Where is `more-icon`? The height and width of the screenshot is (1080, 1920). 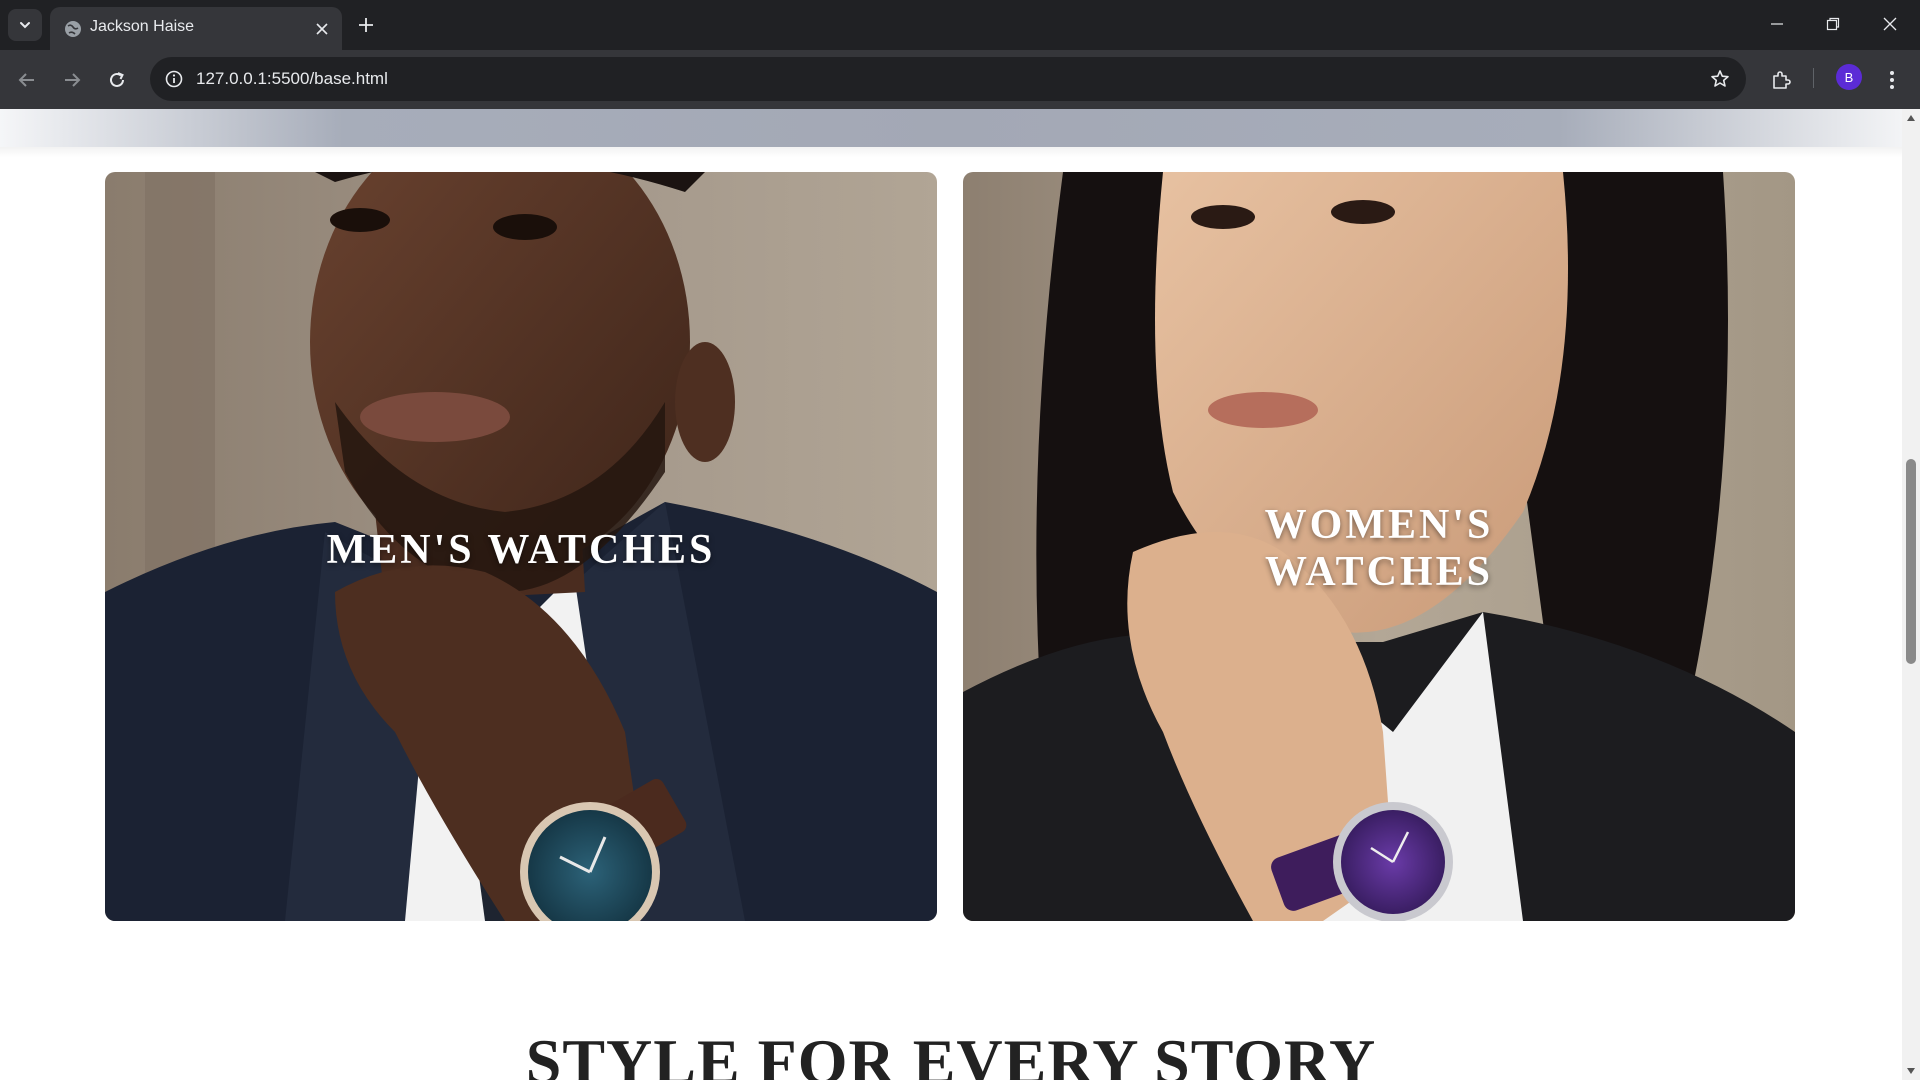
more-icon is located at coordinates (1892, 80).